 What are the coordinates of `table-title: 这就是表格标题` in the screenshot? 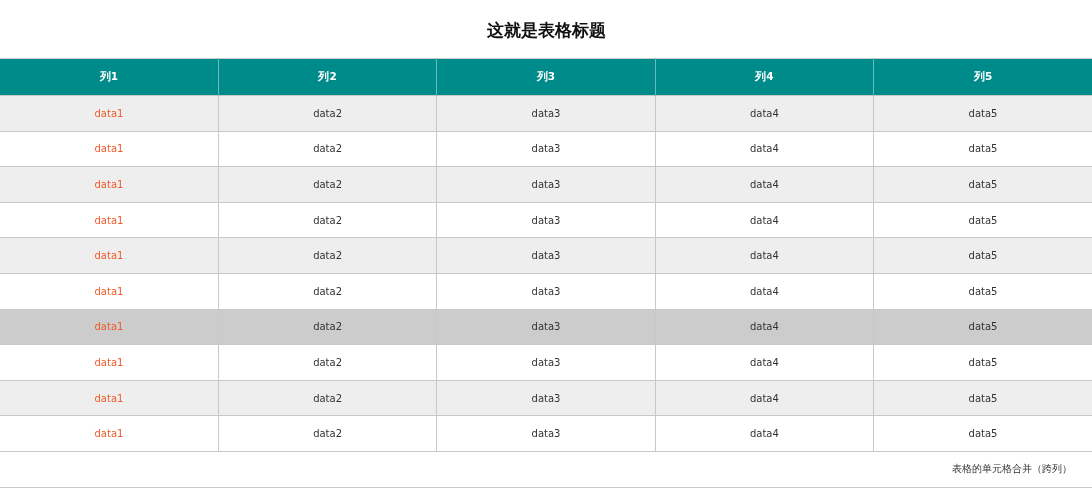 It's located at (546, 30).